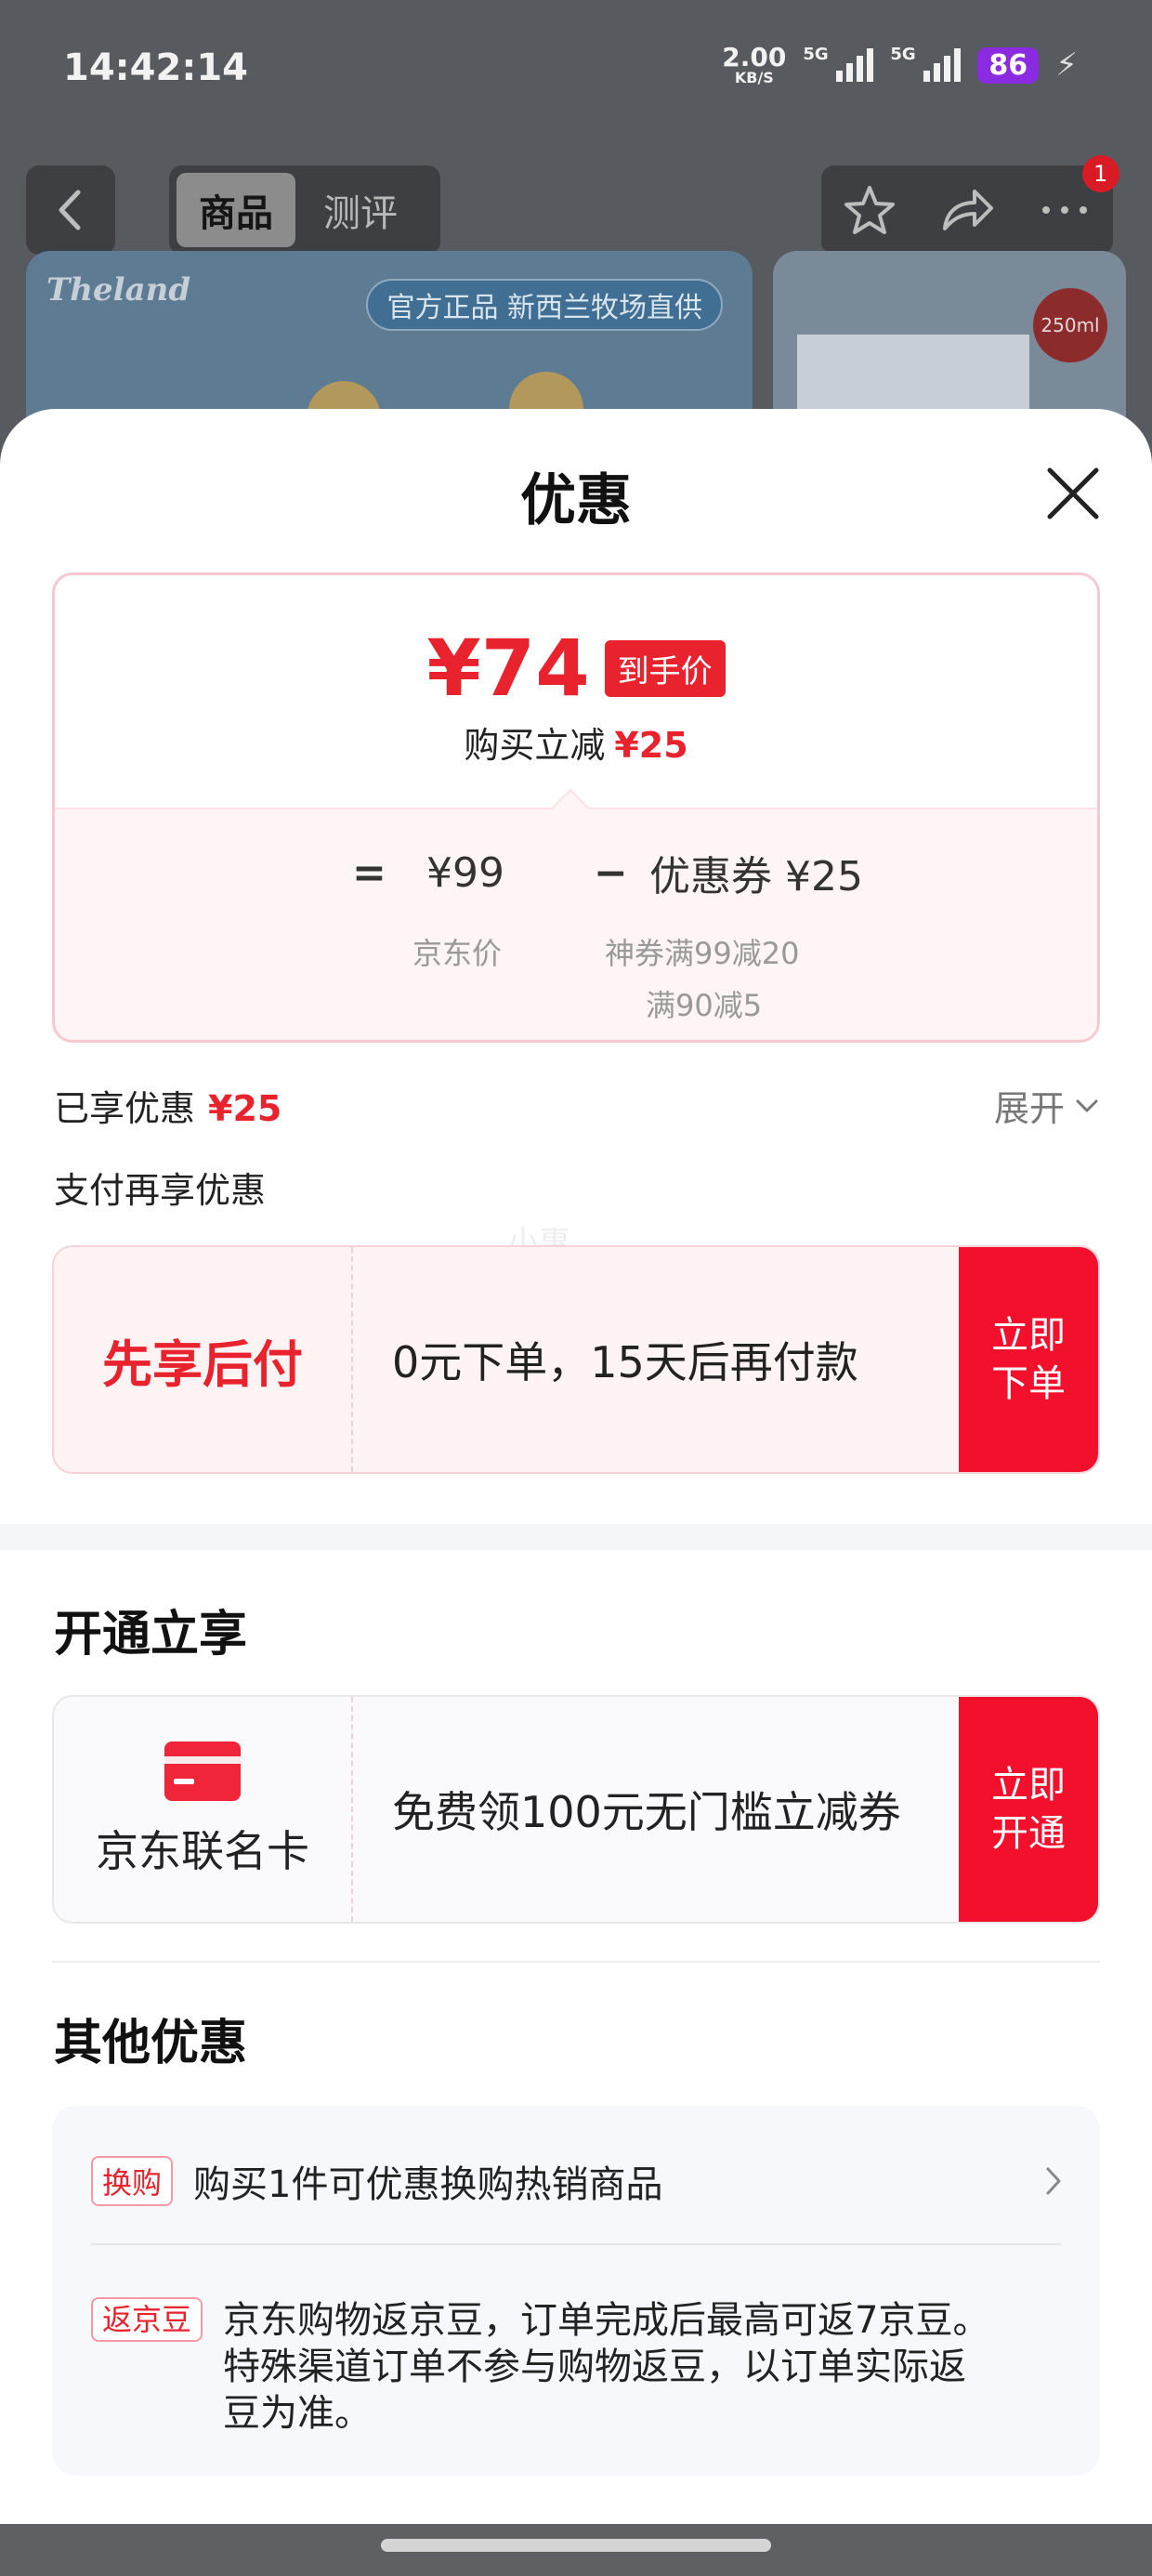 This screenshot has height=2576, width=1152. Describe the element at coordinates (202, 1771) in the screenshot. I see `credit-card-icon` at that location.